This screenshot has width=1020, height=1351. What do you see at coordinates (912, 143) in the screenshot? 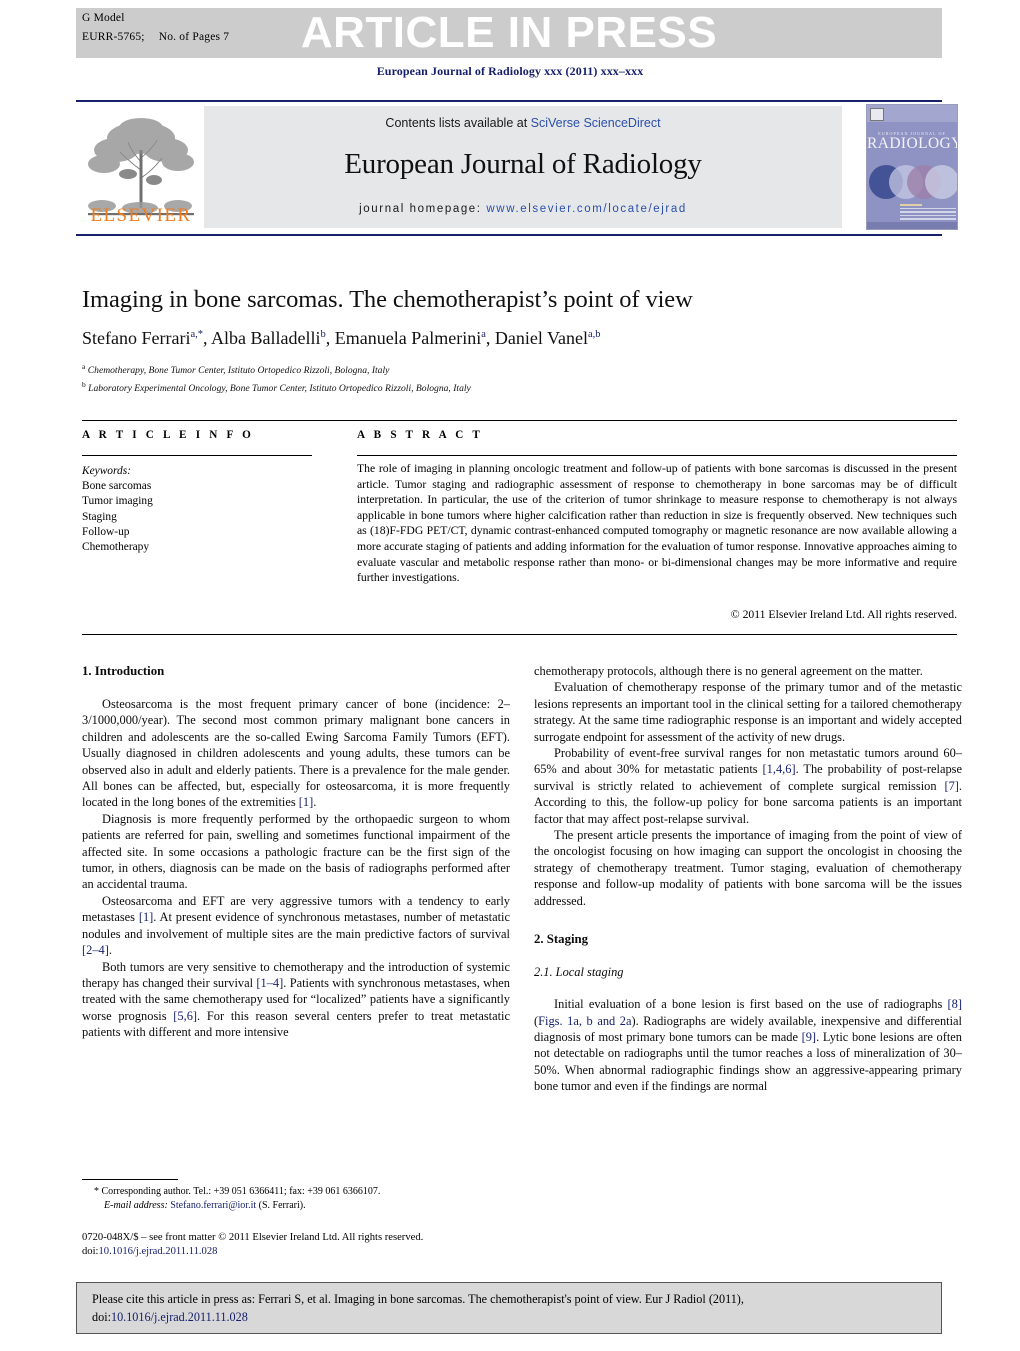
I see `cover-journal-big: RADIOLOGY` at bounding box center [912, 143].